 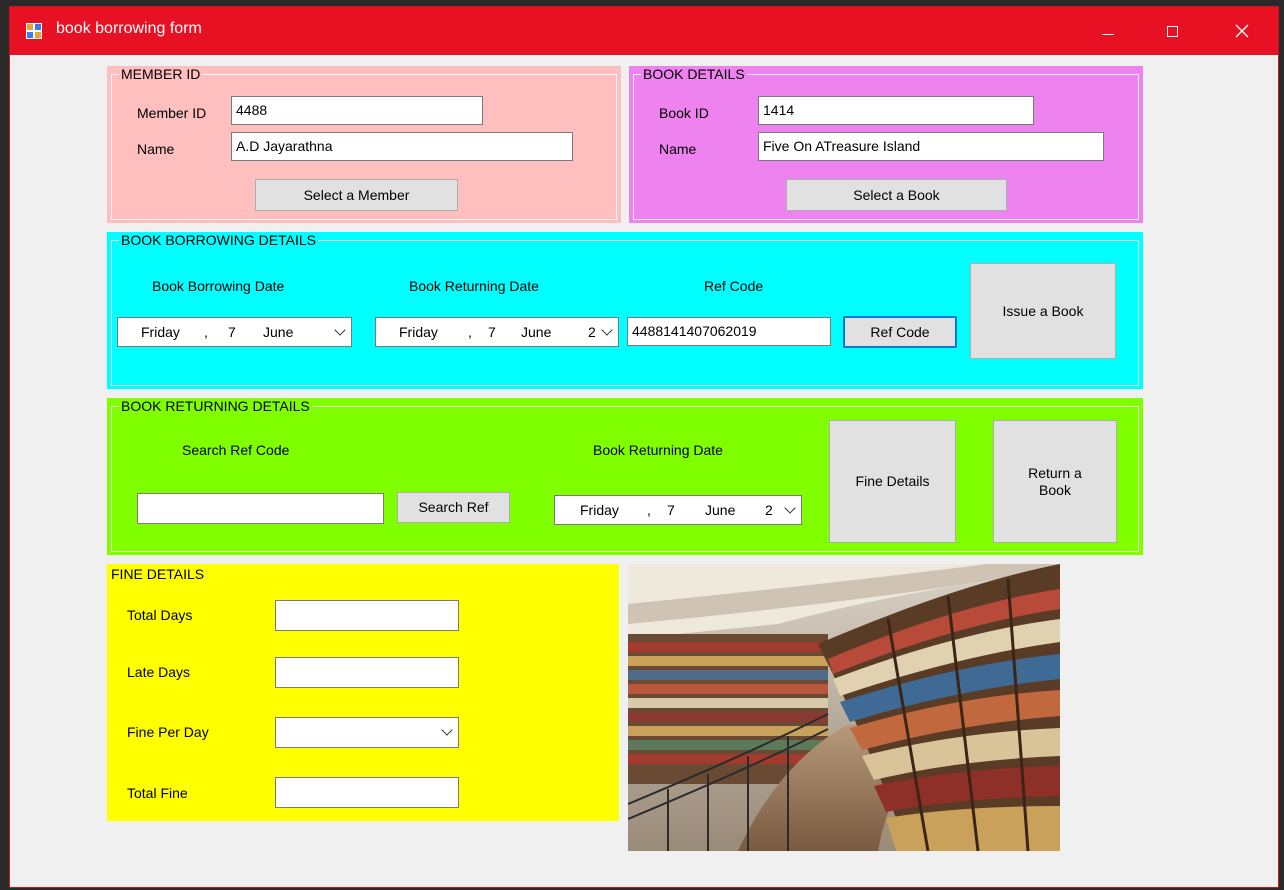 I want to click on close-icon, so click(x=1242, y=31).